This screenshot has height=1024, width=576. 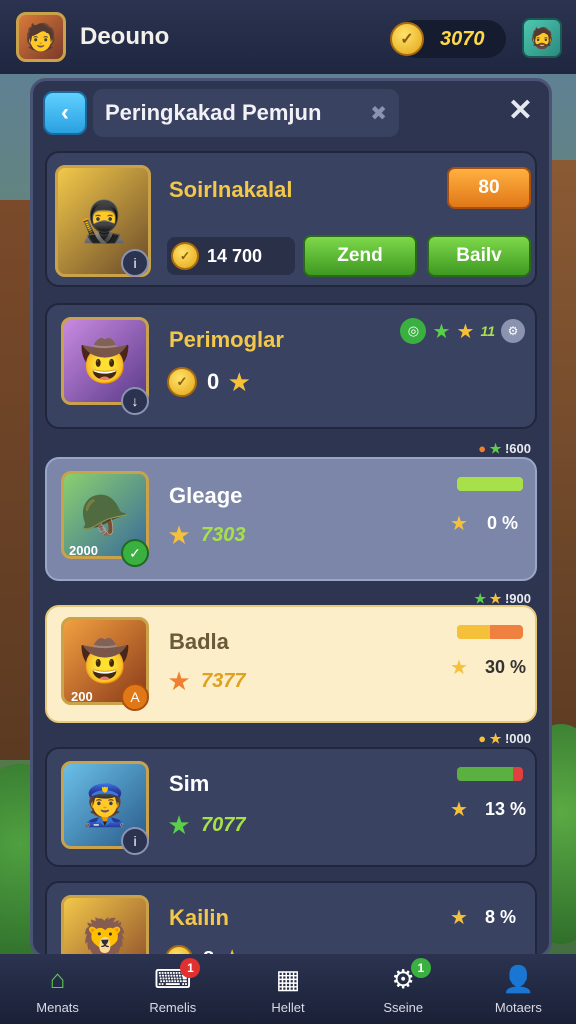 I want to click on rating-text: 11, so click(x=487, y=331).